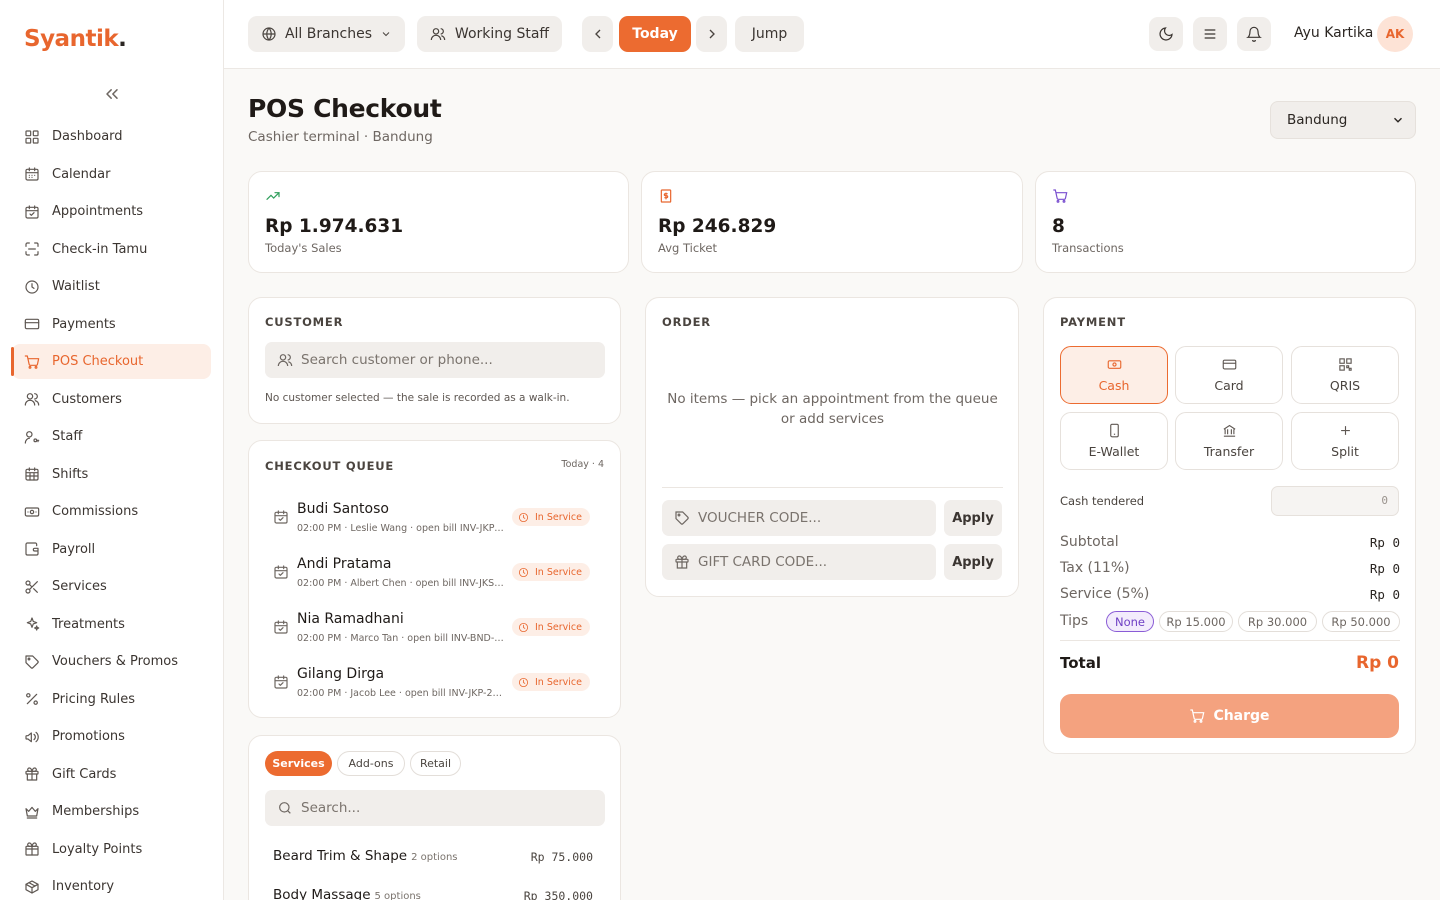  Describe the element at coordinates (100, 249) in the screenshot. I see `sidebar-item-label: Check-in Tamu` at that location.